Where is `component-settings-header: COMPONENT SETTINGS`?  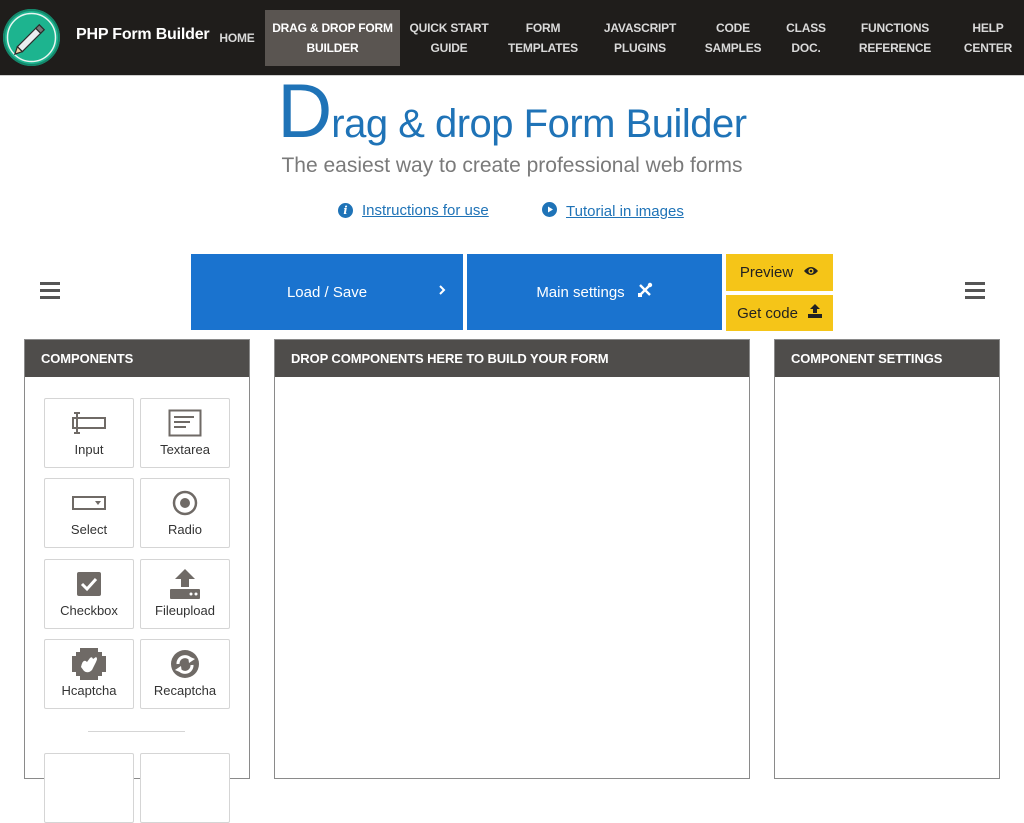 component-settings-header: COMPONENT SETTINGS is located at coordinates (887, 358).